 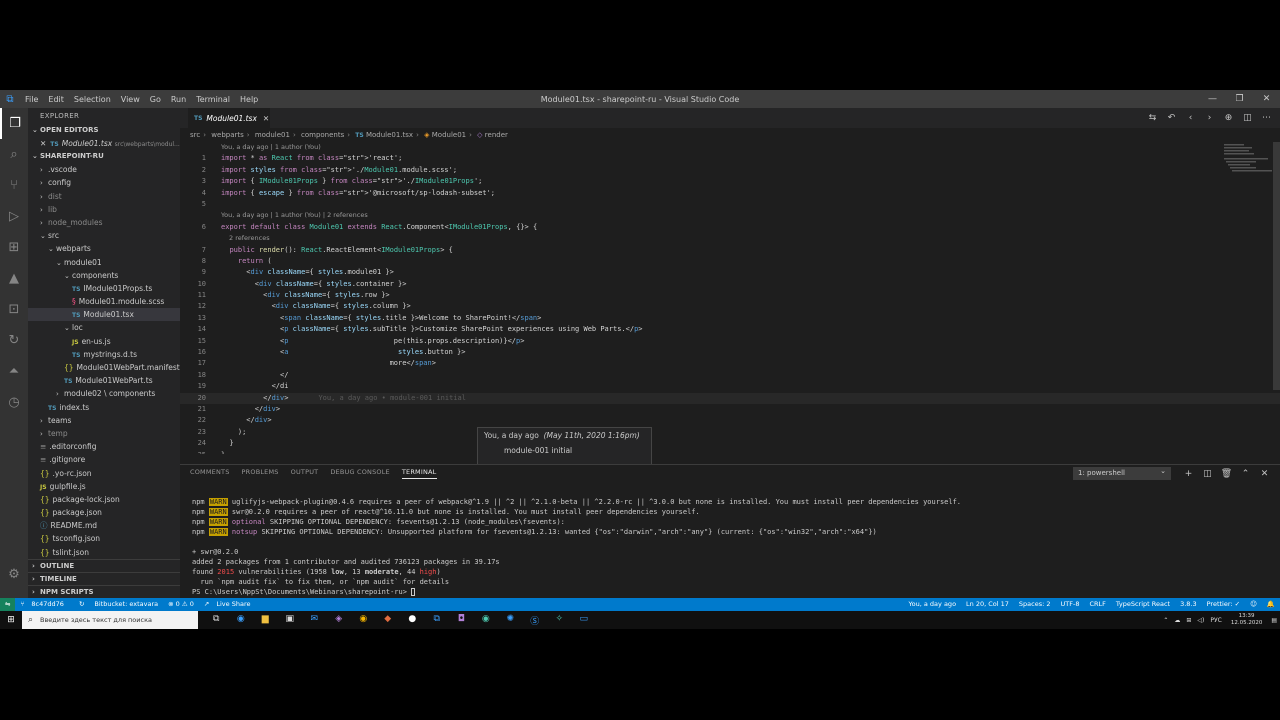 I want to click on skype-icon: Ⓢ, so click(x=535, y=620).